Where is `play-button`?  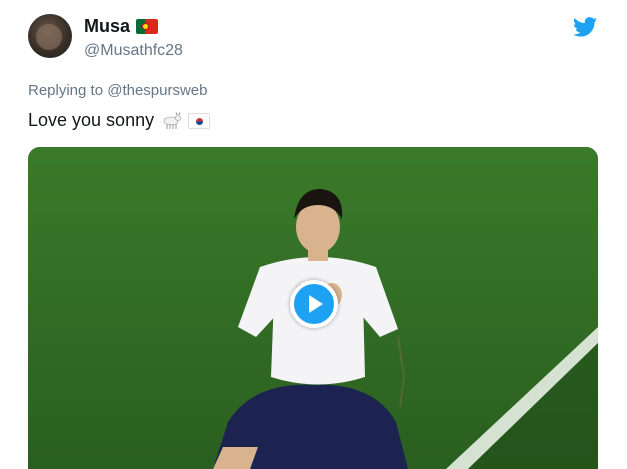
play-button is located at coordinates (314, 304).